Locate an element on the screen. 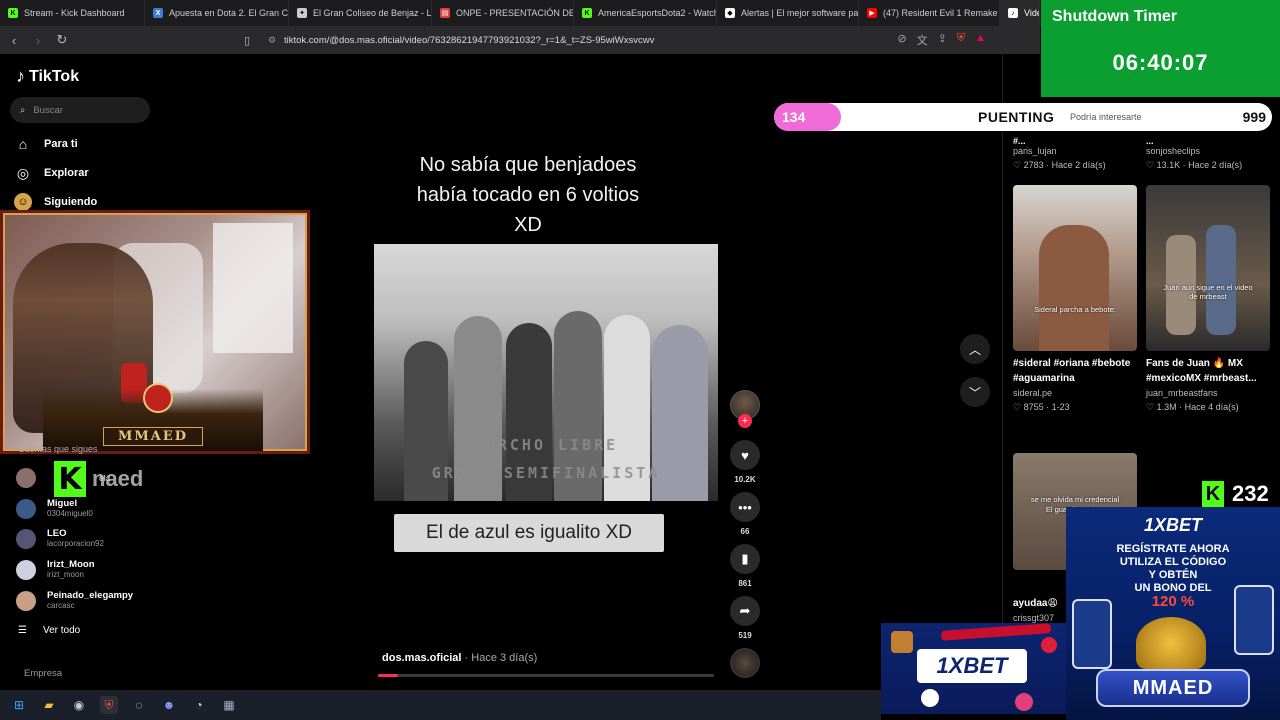 The height and width of the screenshot is (720, 1280). empresa-link: Empresa is located at coordinates (43, 673).